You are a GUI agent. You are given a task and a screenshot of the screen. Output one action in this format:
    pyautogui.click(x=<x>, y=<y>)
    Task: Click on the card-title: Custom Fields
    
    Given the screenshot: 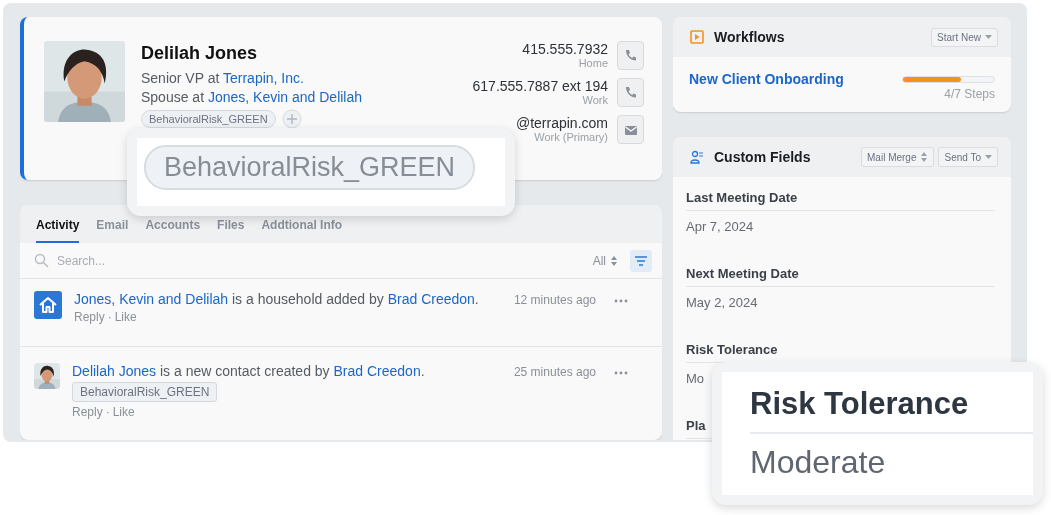 What is the action you would take?
    pyautogui.click(x=763, y=157)
    